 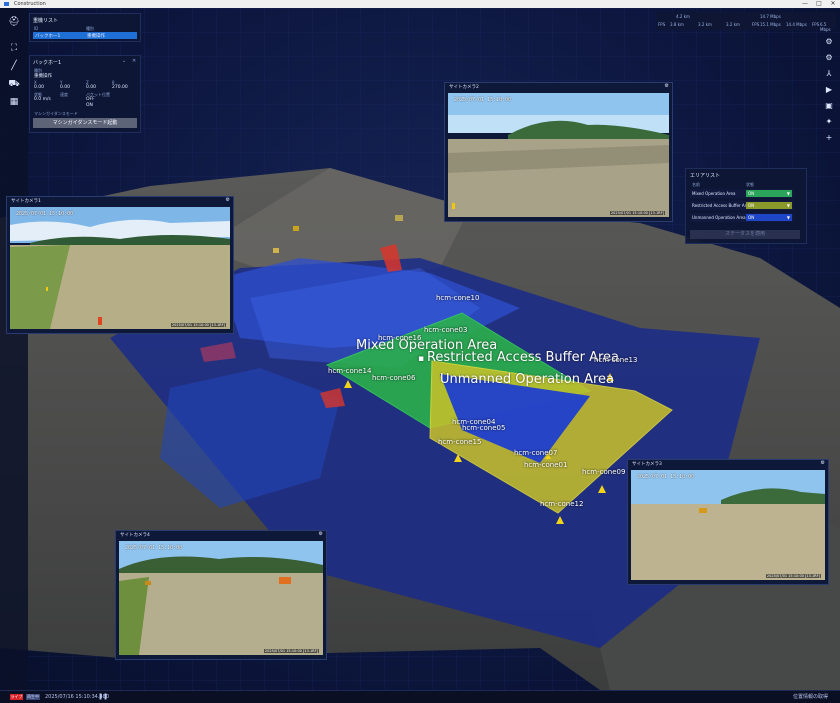 I want to click on machine-row-type: 重機操作, so click(x=96, y=36).